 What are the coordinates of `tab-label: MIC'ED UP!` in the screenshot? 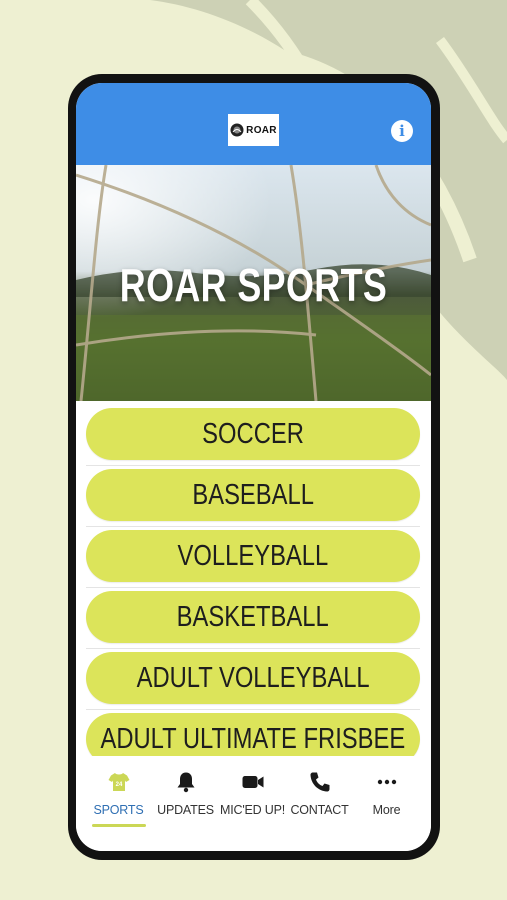 It's located at (252, 810).